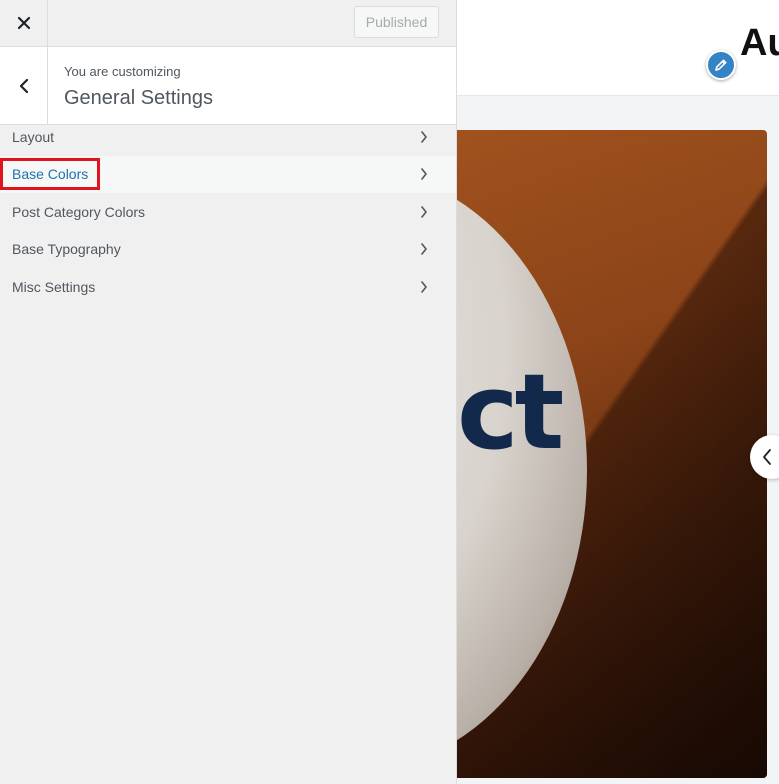 The height and width of the screenshot is (784, 779). I want to click on menu-item-layout: Layout, so click(228, 137).